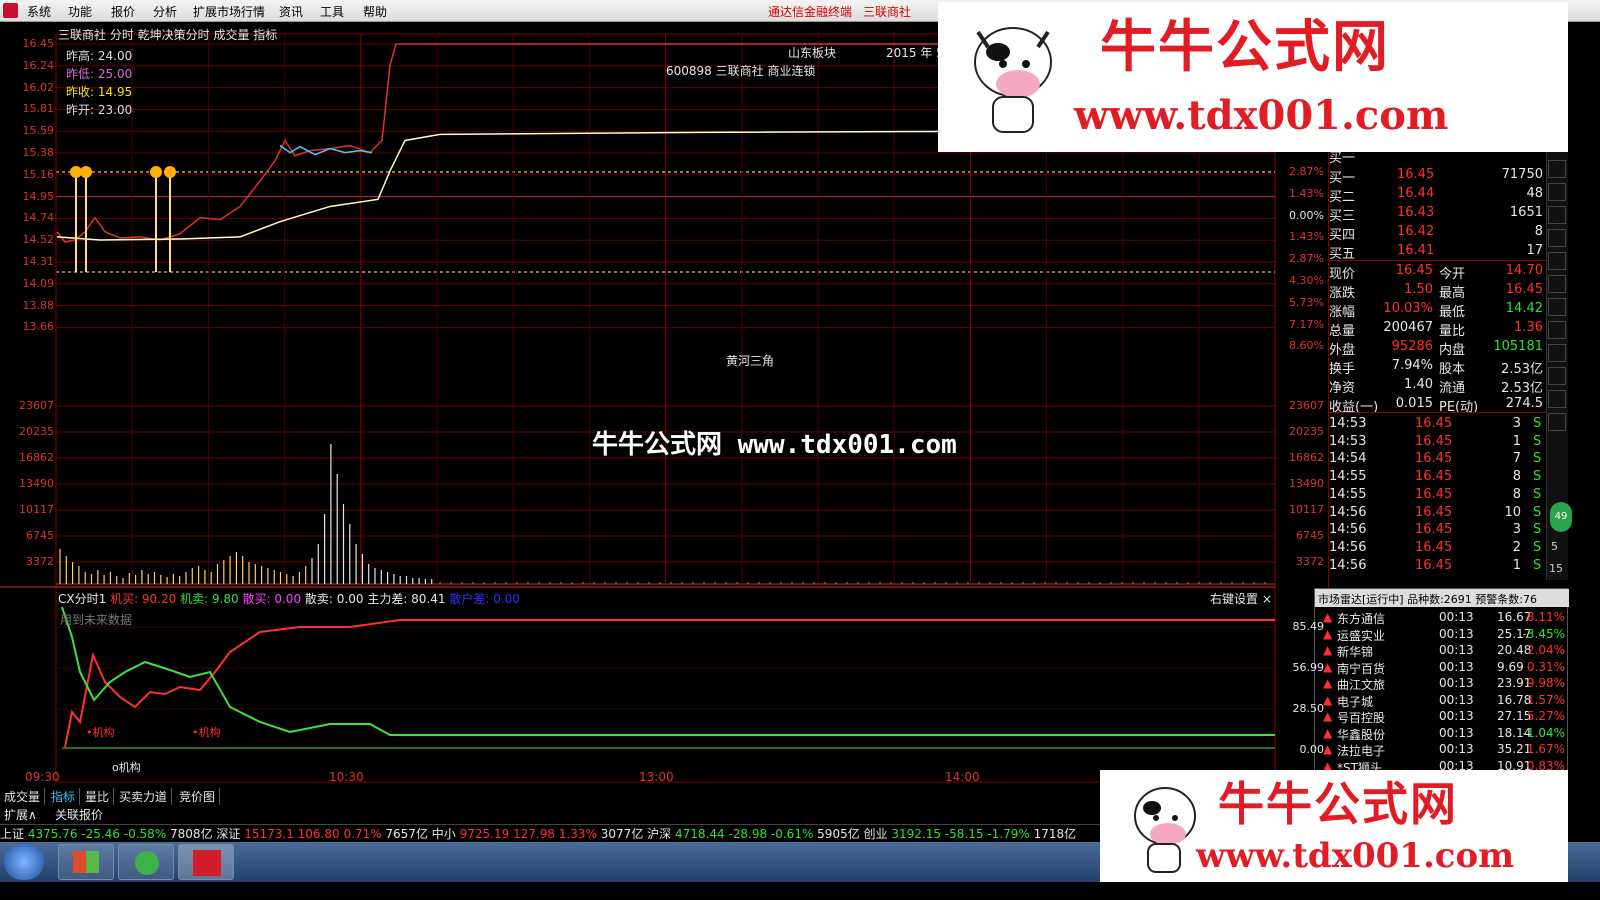 The image size is (1600, 900). Describe the element at coordinates (1310, 535) in the screenshot. I see `volume-tick-right: 6745` at that location.